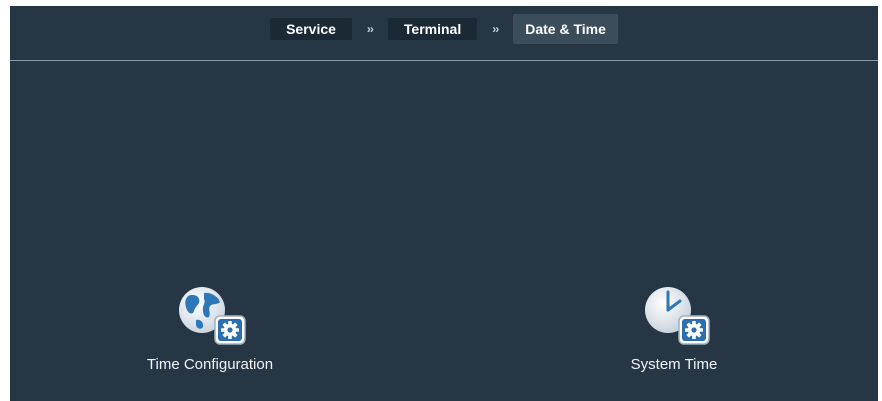  Describe the element at coordinates (565, 29) in the screenshot. I see `breadcrumb-date-time: Date & Time` at that location.